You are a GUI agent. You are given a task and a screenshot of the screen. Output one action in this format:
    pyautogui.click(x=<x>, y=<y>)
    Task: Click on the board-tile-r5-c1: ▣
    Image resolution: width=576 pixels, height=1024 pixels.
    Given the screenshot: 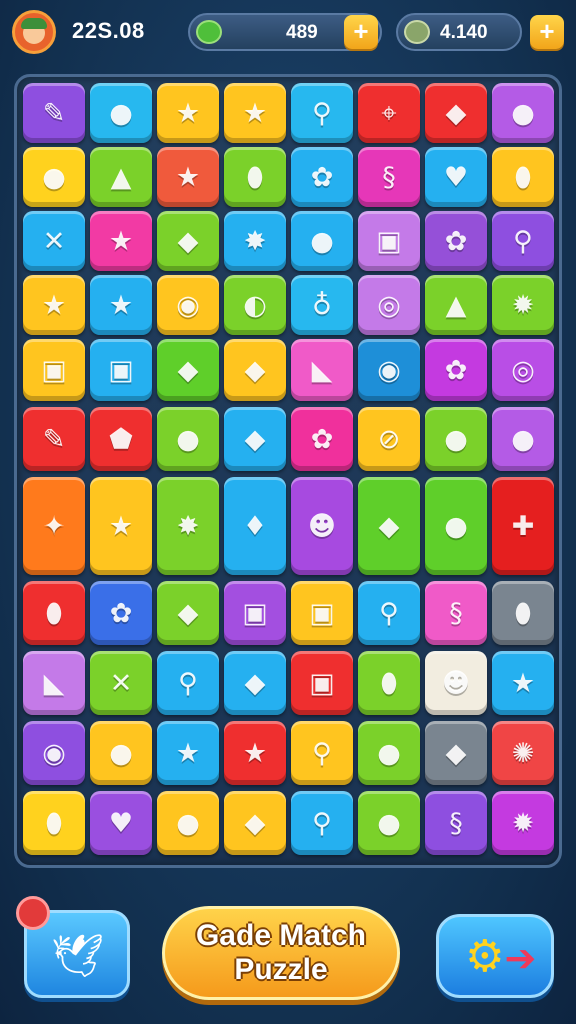 What is the action you would take?
    pyautogui.click(x=54, y=370)
    